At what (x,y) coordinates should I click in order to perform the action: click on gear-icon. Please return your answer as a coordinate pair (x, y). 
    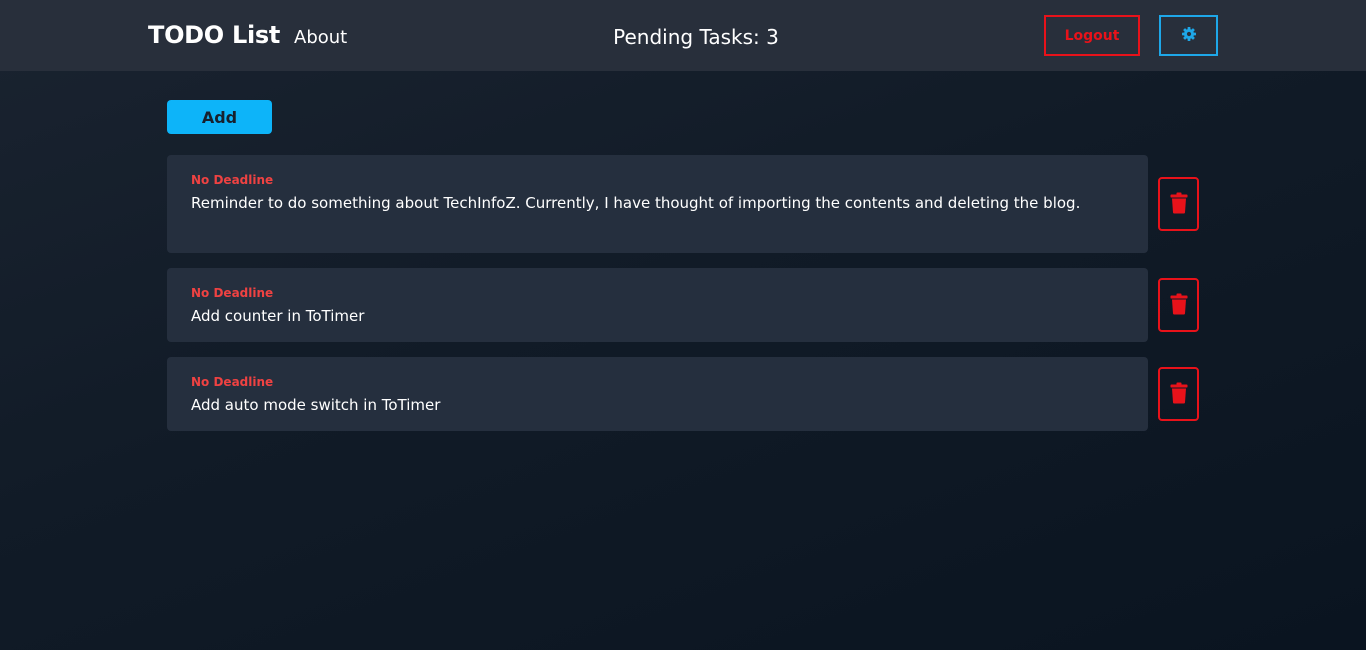
    Looking at the image, I should click on (1189, 35).